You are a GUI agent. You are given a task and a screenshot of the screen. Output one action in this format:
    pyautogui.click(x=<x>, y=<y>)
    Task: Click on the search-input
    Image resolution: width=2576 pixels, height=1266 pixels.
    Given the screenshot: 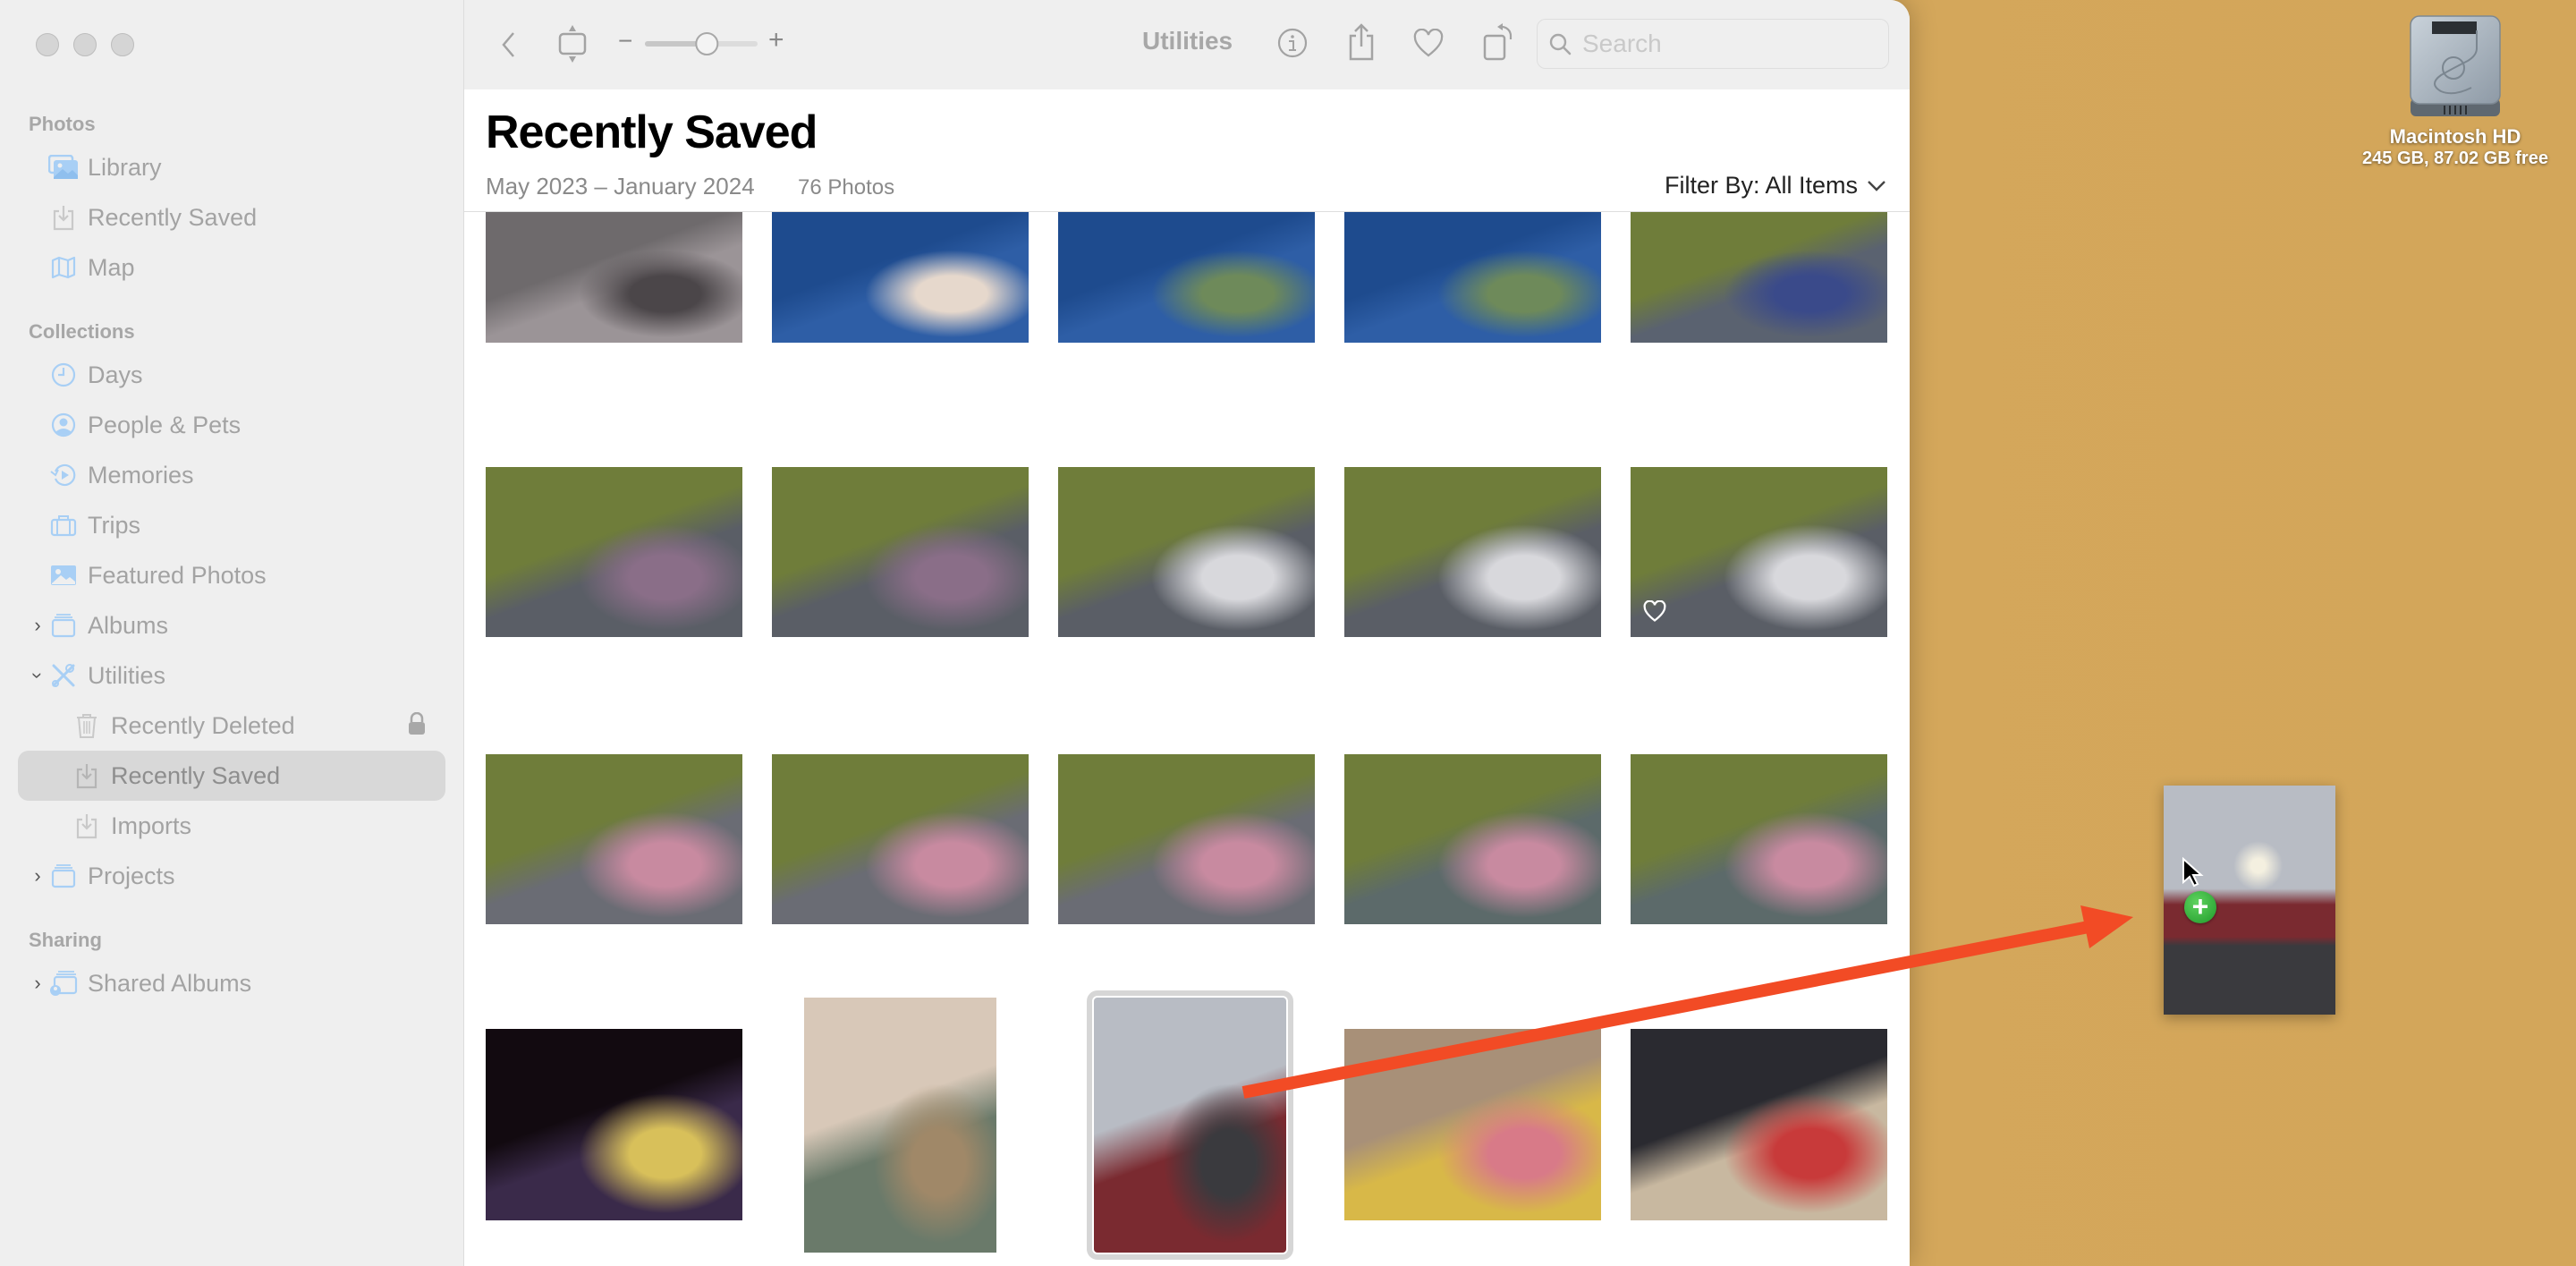 What is the action you would take?
    pyautogui.click(x=1725, y=44)
    